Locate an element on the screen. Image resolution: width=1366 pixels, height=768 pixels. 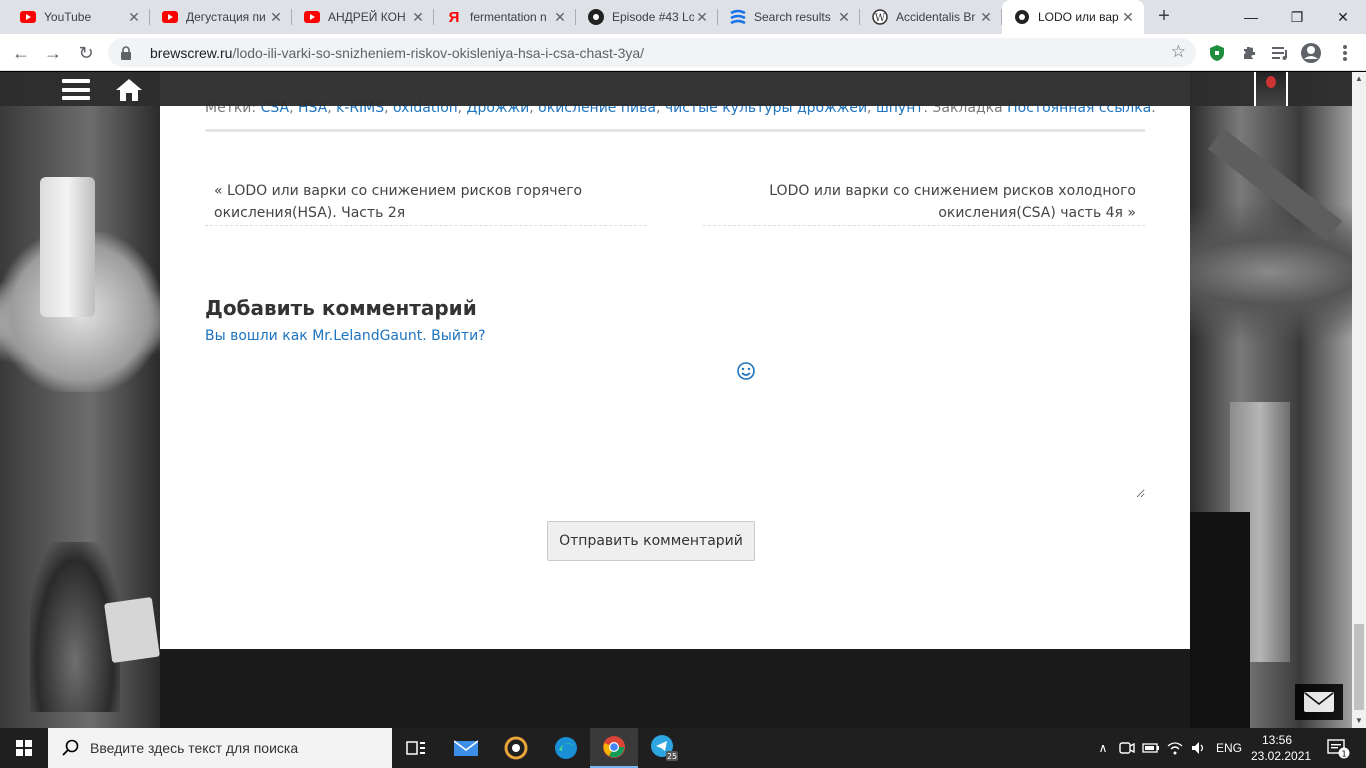
comment-textarea is located at coordinates (675, 428).